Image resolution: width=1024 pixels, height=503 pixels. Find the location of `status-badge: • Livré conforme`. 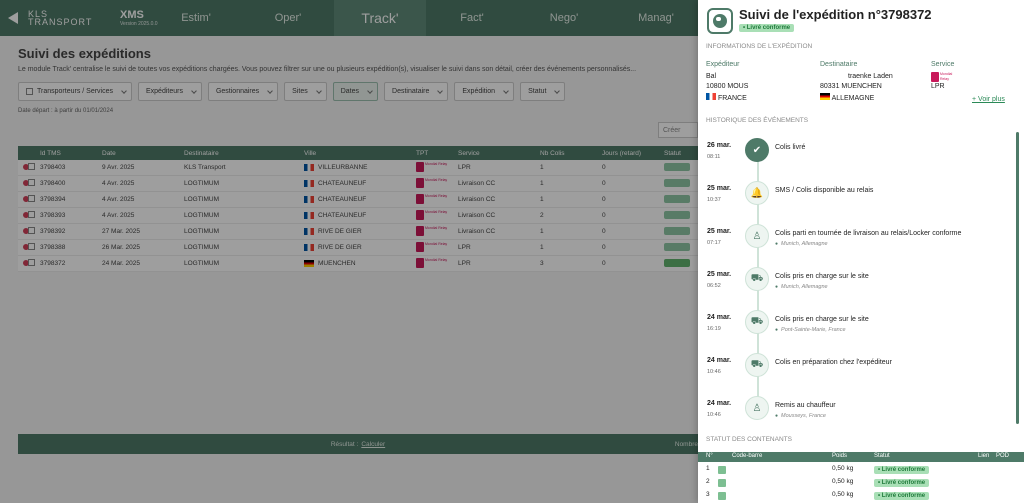

status-badge: • Livré conforme is located at coordinates (767, 28).